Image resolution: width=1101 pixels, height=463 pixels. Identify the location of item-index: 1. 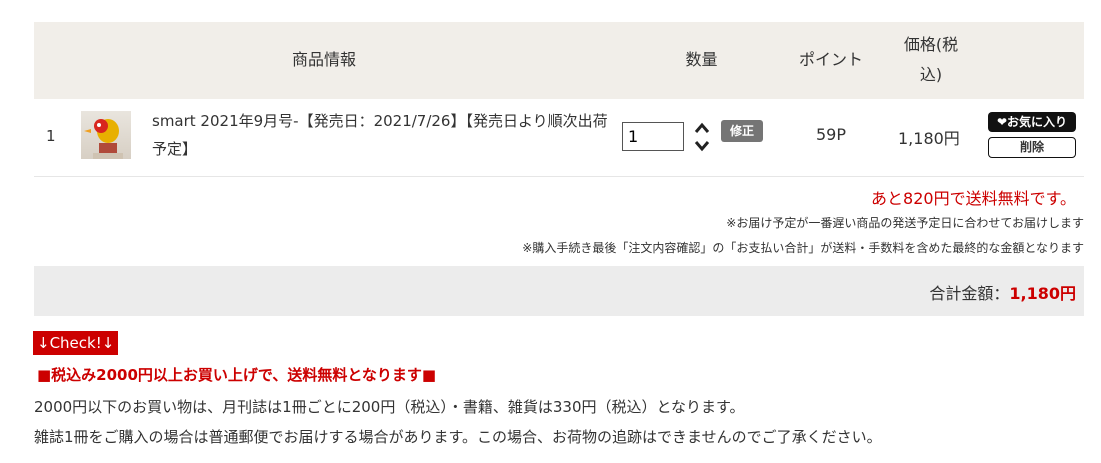
(51, 136).